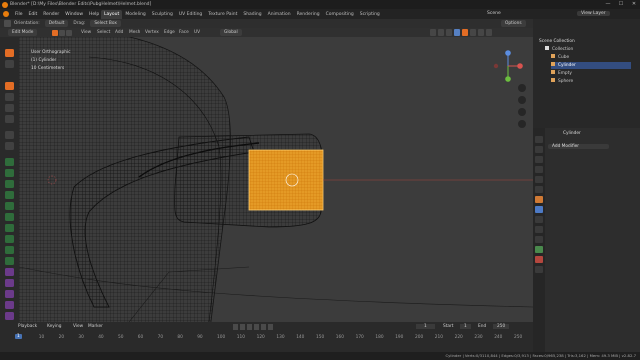 Image resolution: width=640 pixels, height=360 pixels. I want to click on orientation-dropdown: Default, so click(56, 23).